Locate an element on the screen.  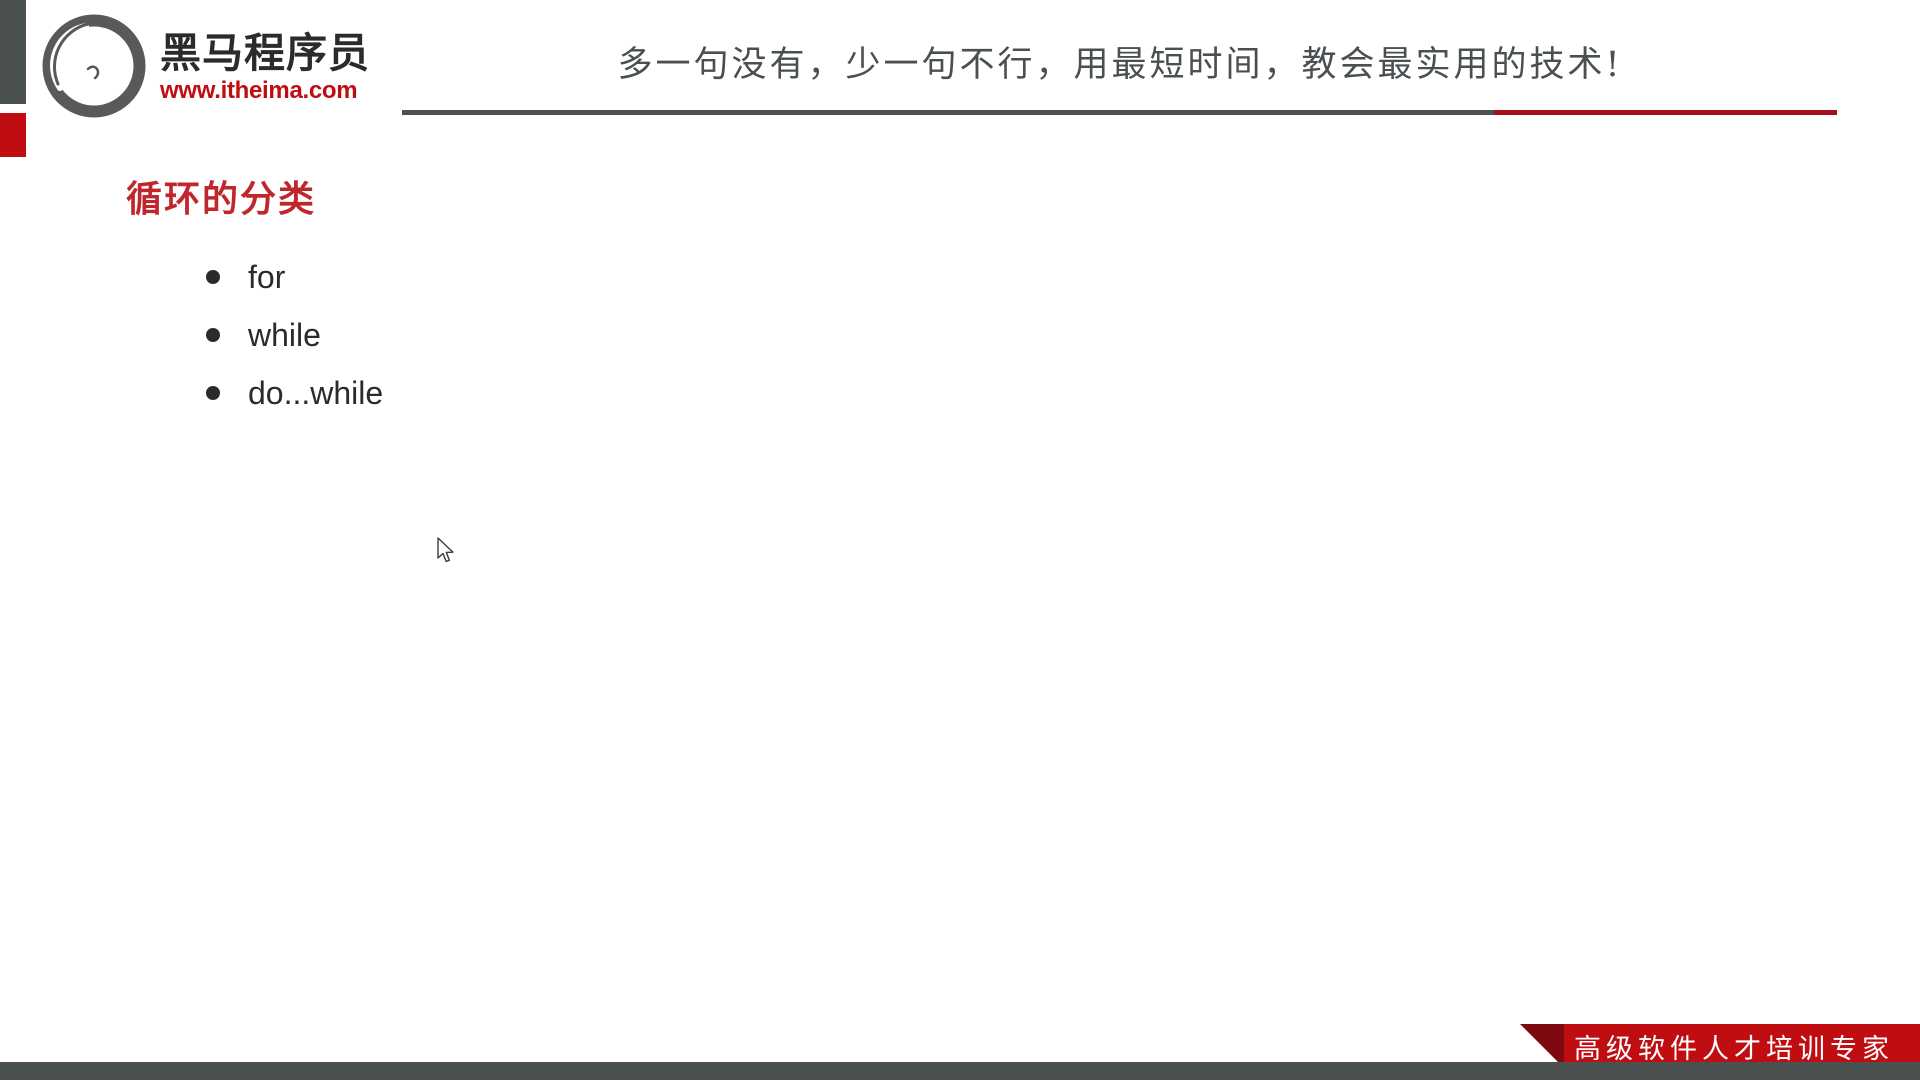
horse-head-circle-logo-icon is located at coordinates (94, 66).